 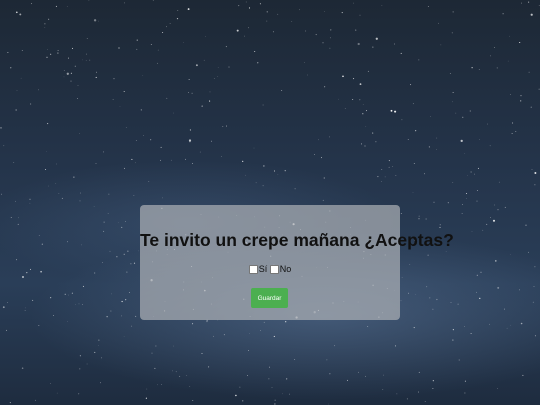 What do you see at coordinates (253, 269) in the screenshot?
I see `yes-checkbox` at bounding box center [253, 269].